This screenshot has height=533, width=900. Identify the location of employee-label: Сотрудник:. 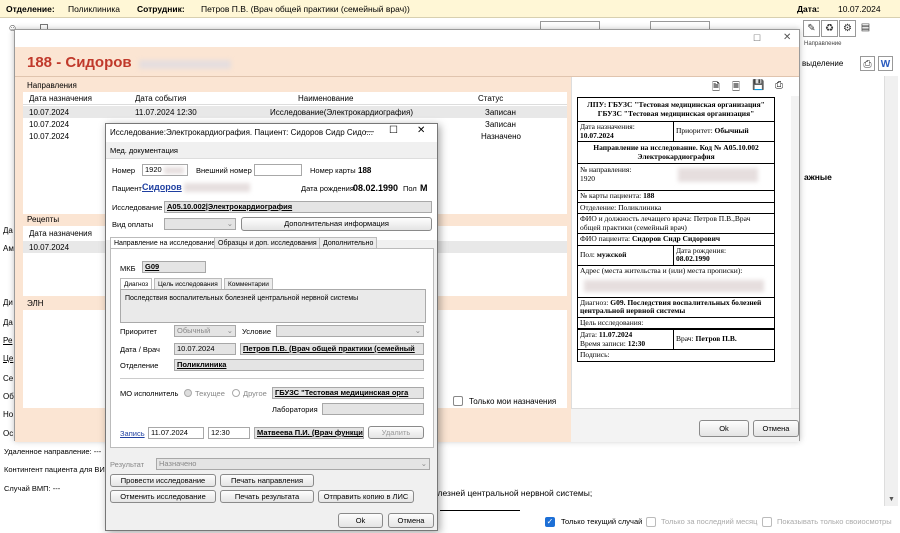
(161, 9).